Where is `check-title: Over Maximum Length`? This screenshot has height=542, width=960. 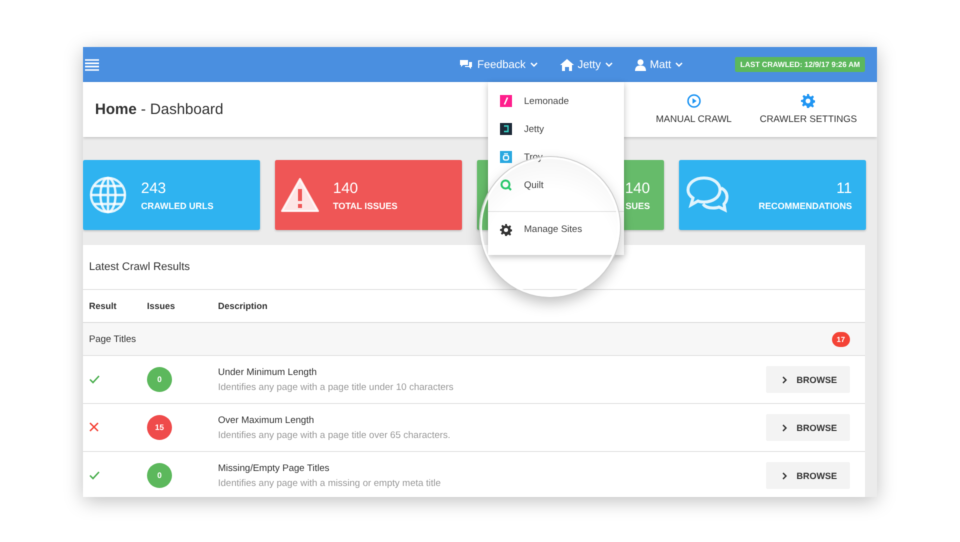
check-title: Over Maximum Length is located at coordinates (267, 420).